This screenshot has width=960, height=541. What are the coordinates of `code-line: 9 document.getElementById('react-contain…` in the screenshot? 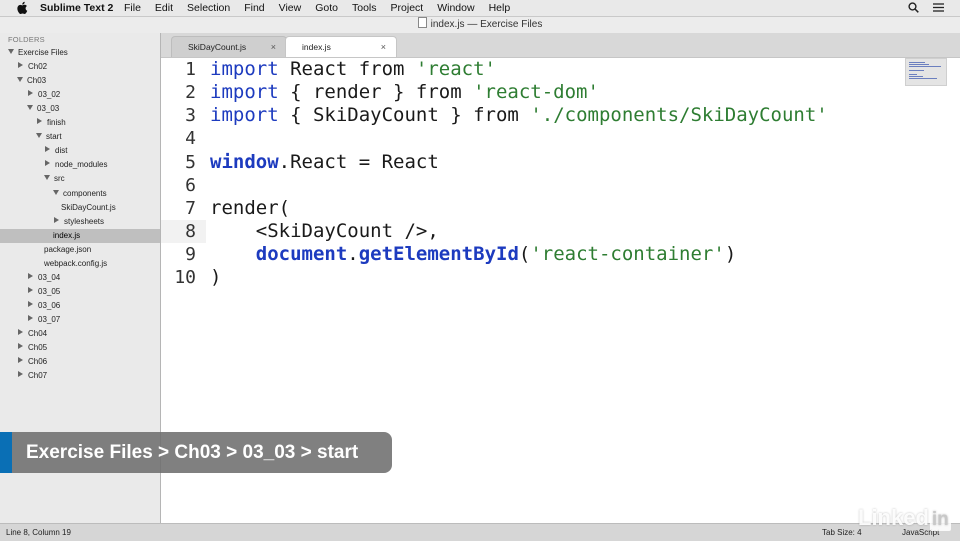 It's located at (531, 254).